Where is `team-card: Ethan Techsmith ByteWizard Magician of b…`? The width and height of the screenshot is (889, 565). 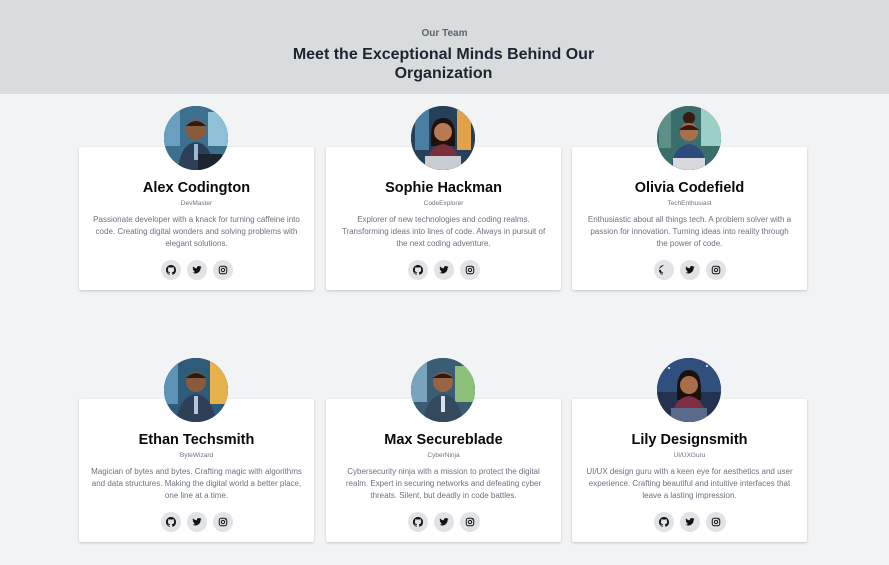 team-card: Ethan Techsmith ByteWizard Magician of b… is located at coordinates (196, 450).